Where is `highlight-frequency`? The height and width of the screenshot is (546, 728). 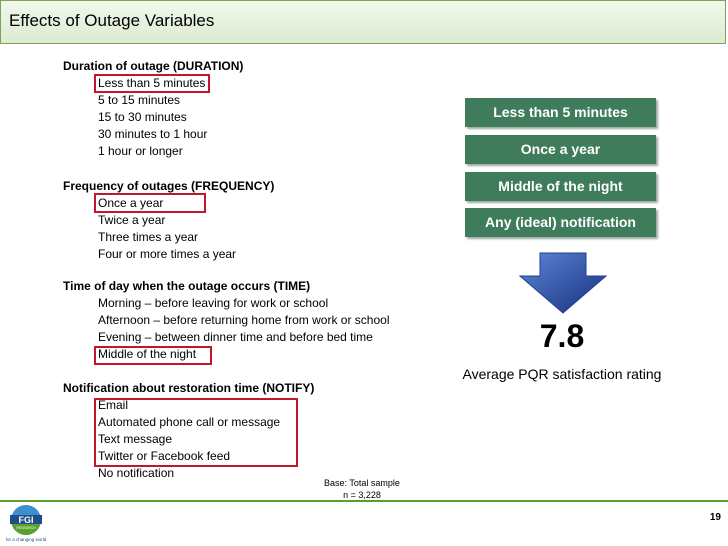 highlight-frequency is located at coordinates (150, 203).